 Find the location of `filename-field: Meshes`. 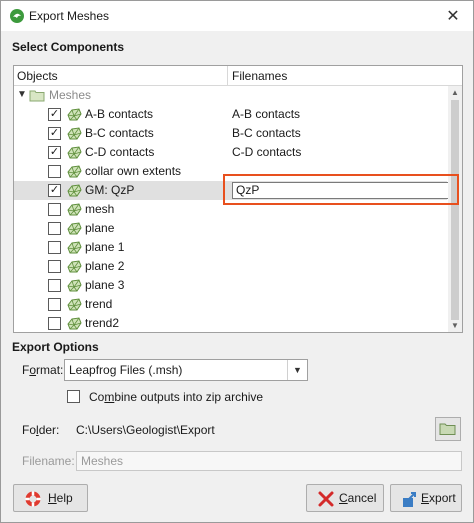

filename-field: Meshes is located at coordinates (269, 461).